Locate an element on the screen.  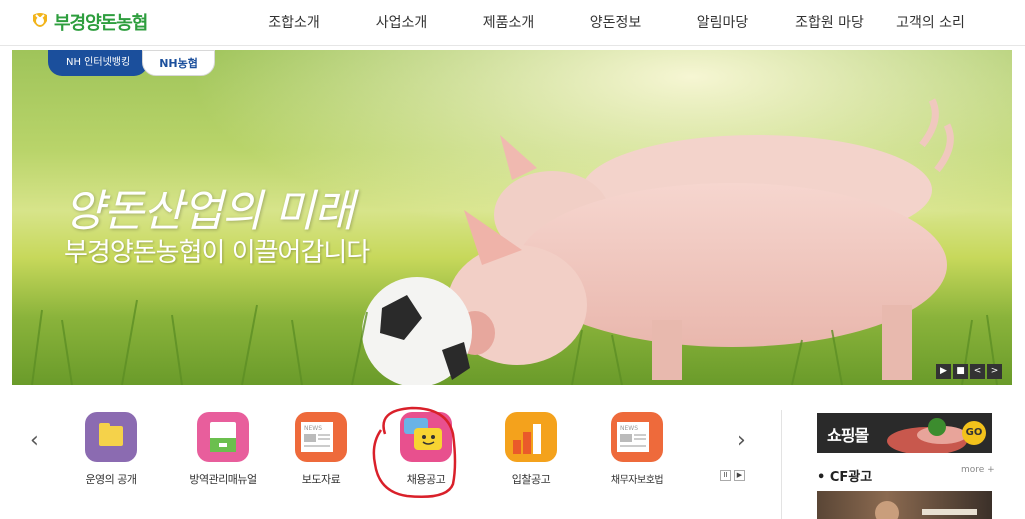
main-nav: 조합소개 사업소개 제품소개 양돈정보 알림마당 조합원 마당 고객의 소리 is located at coordinates (609, 23).